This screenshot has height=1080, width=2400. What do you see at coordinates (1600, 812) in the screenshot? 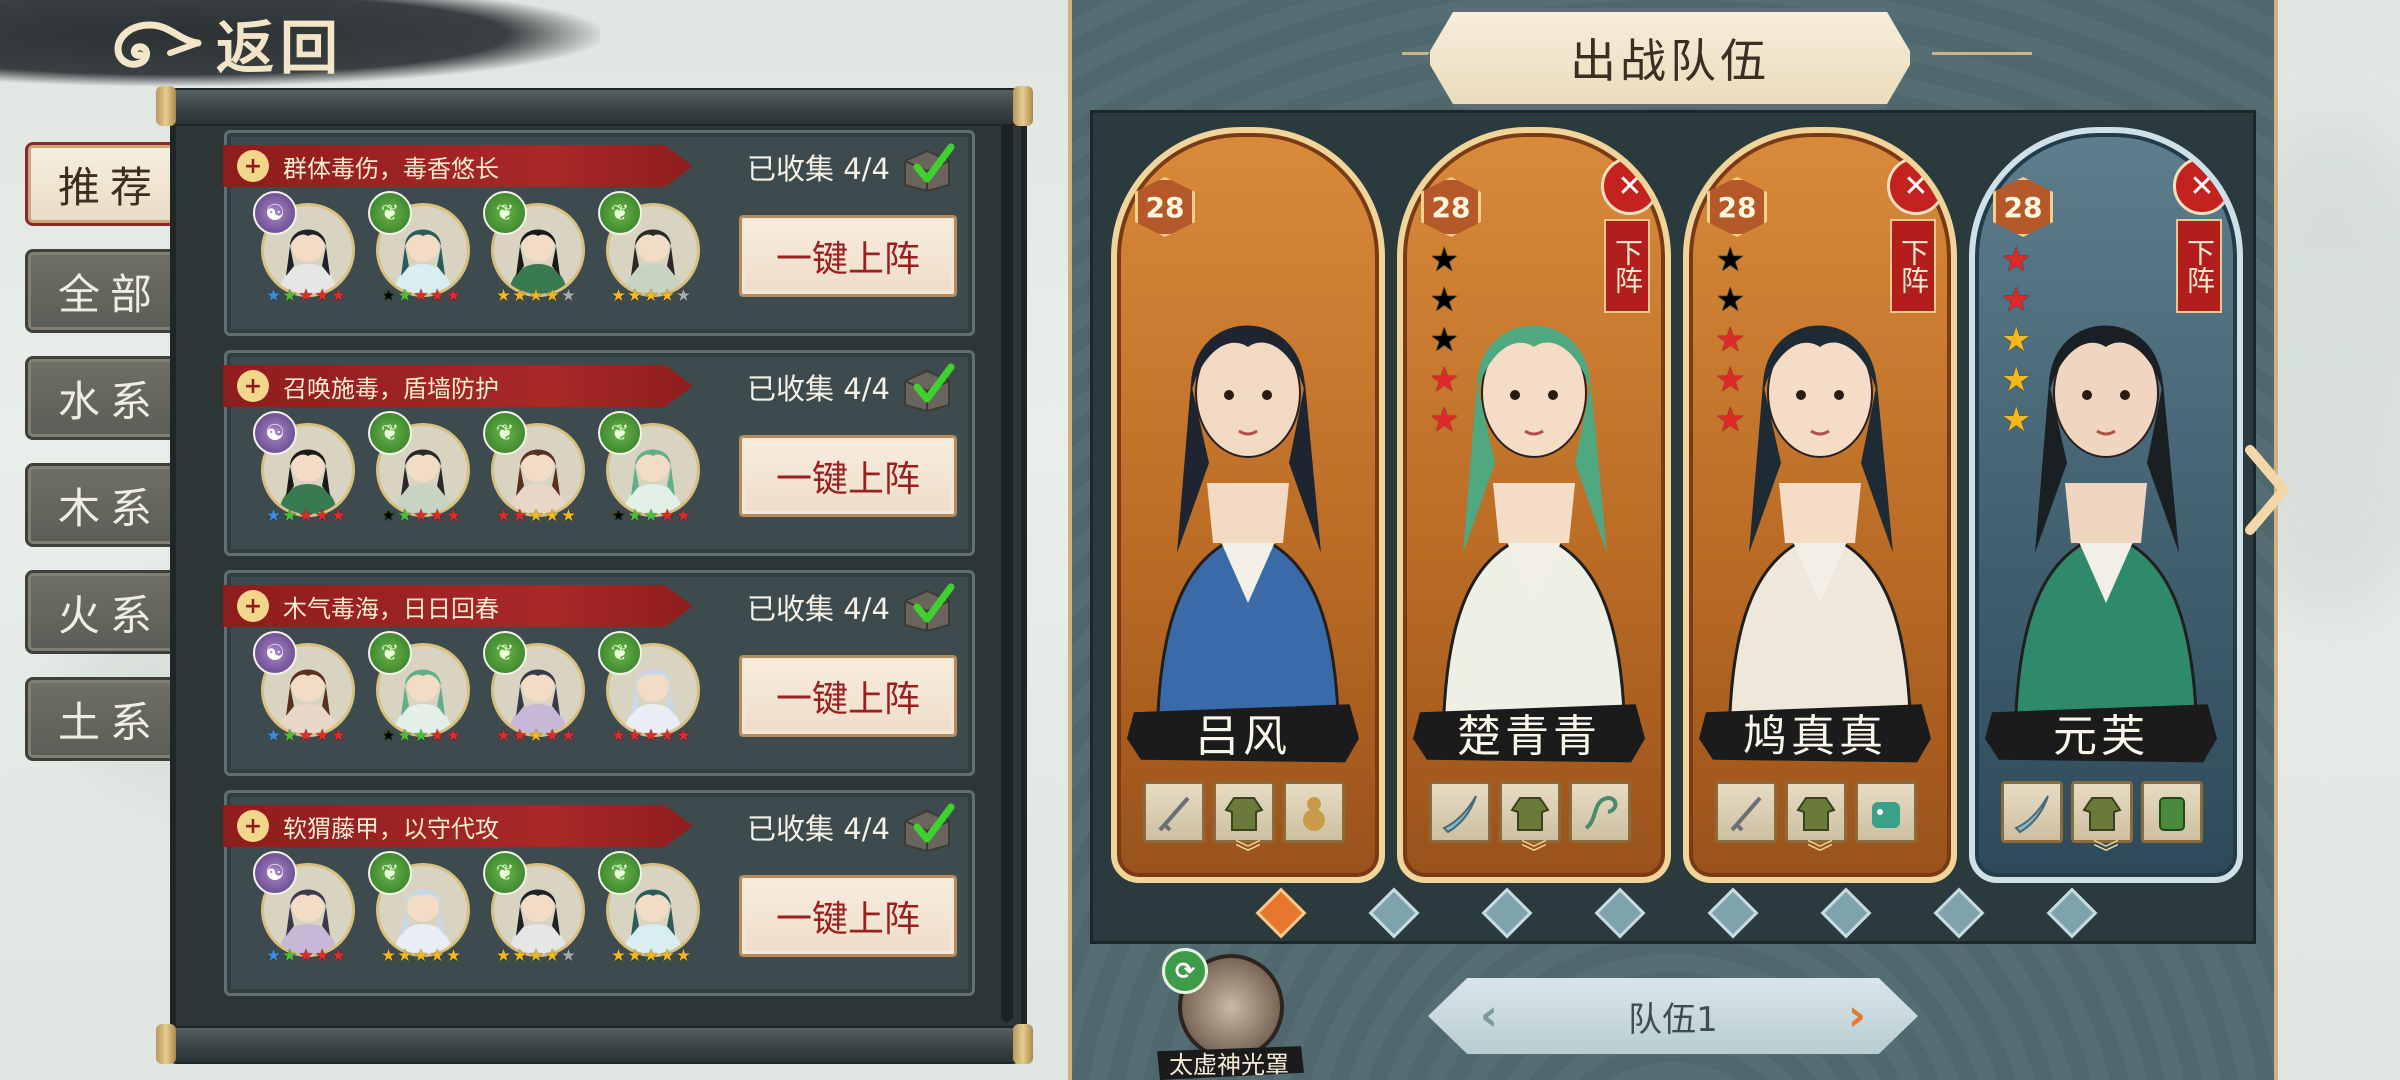
I see `whip-equip-icon` at bounding box center [1600, 812].